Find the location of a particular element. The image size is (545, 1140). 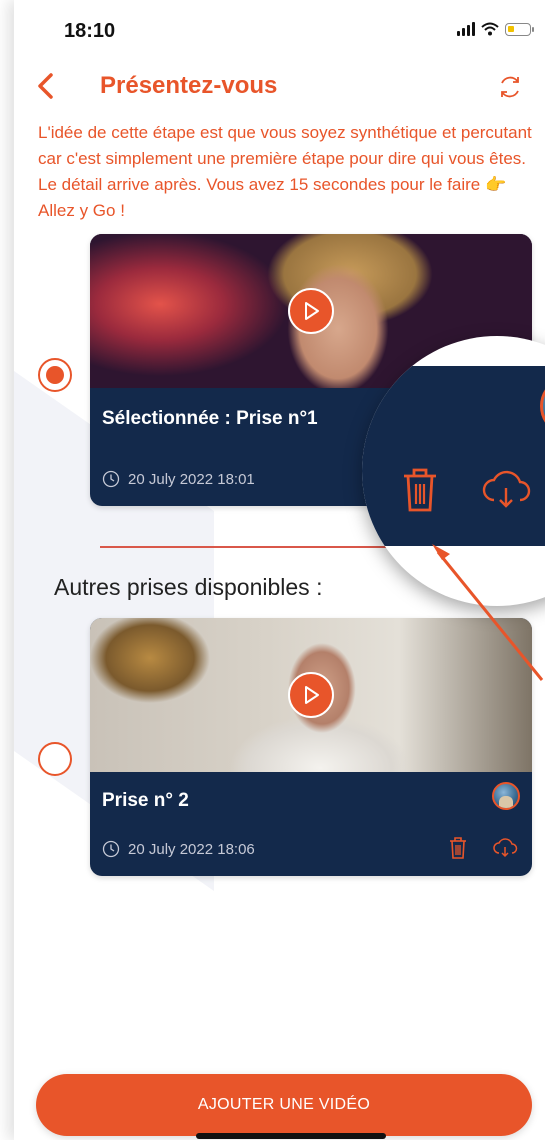

take-date-text: 20 July 2022 18:01 is located at coordinates (191, 479).